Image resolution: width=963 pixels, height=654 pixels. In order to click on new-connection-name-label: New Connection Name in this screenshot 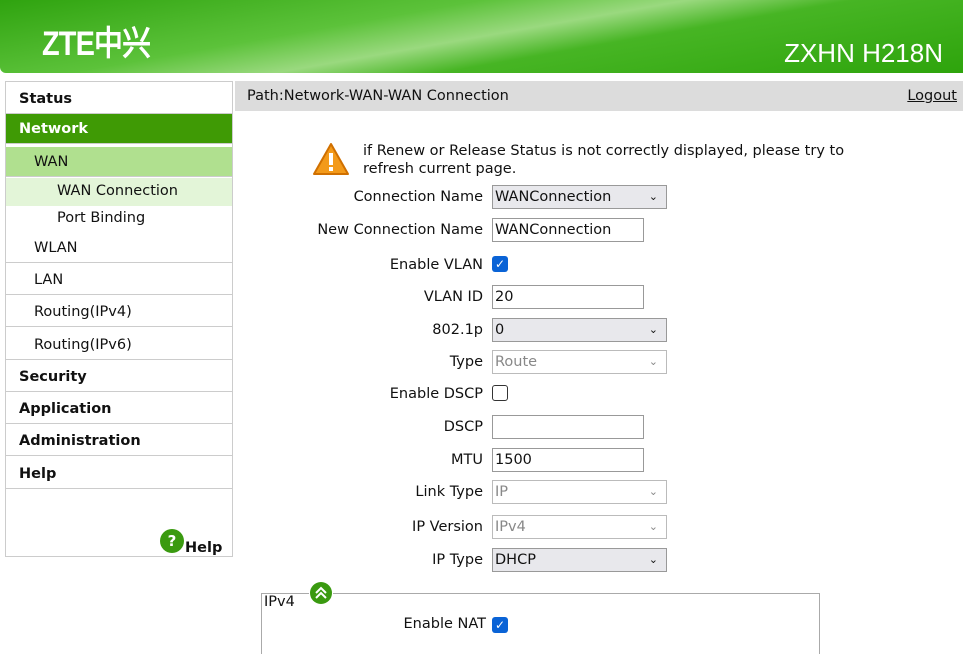, I will do `click(400, 230)`.